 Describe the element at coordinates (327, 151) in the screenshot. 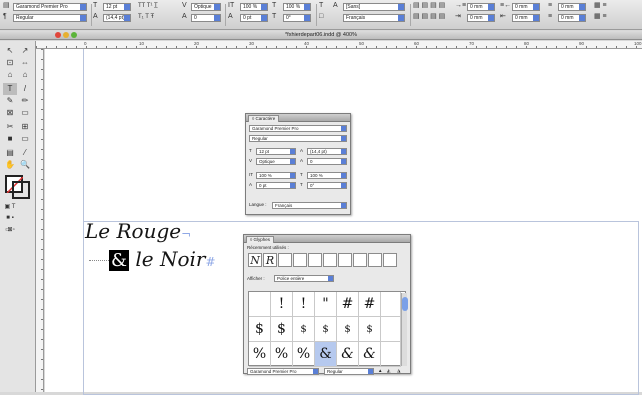

I see `char-leading-field: (14,4 pt)` at that location.